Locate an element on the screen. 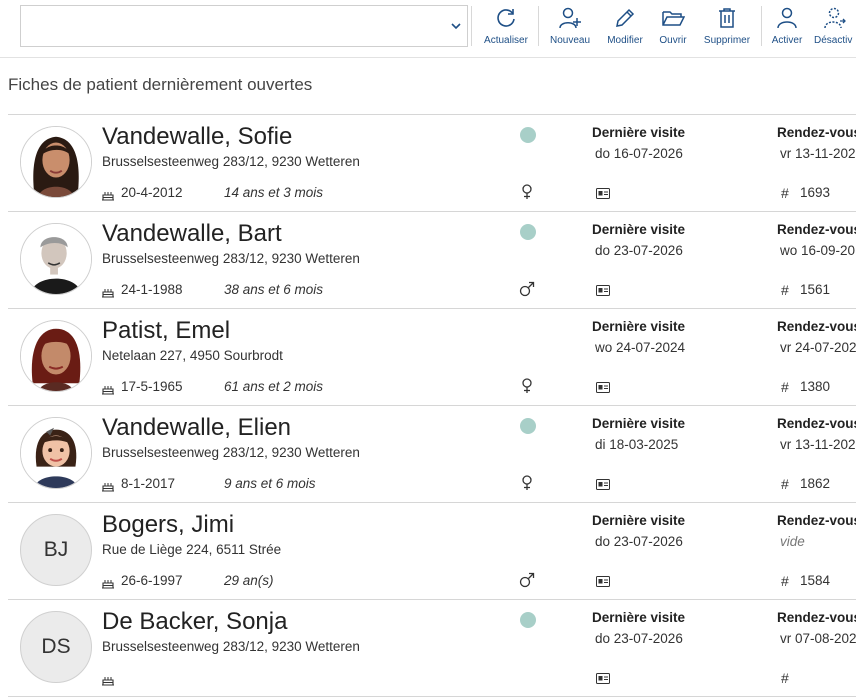  patient-id: 1862 is located at coordinates (815, 483).